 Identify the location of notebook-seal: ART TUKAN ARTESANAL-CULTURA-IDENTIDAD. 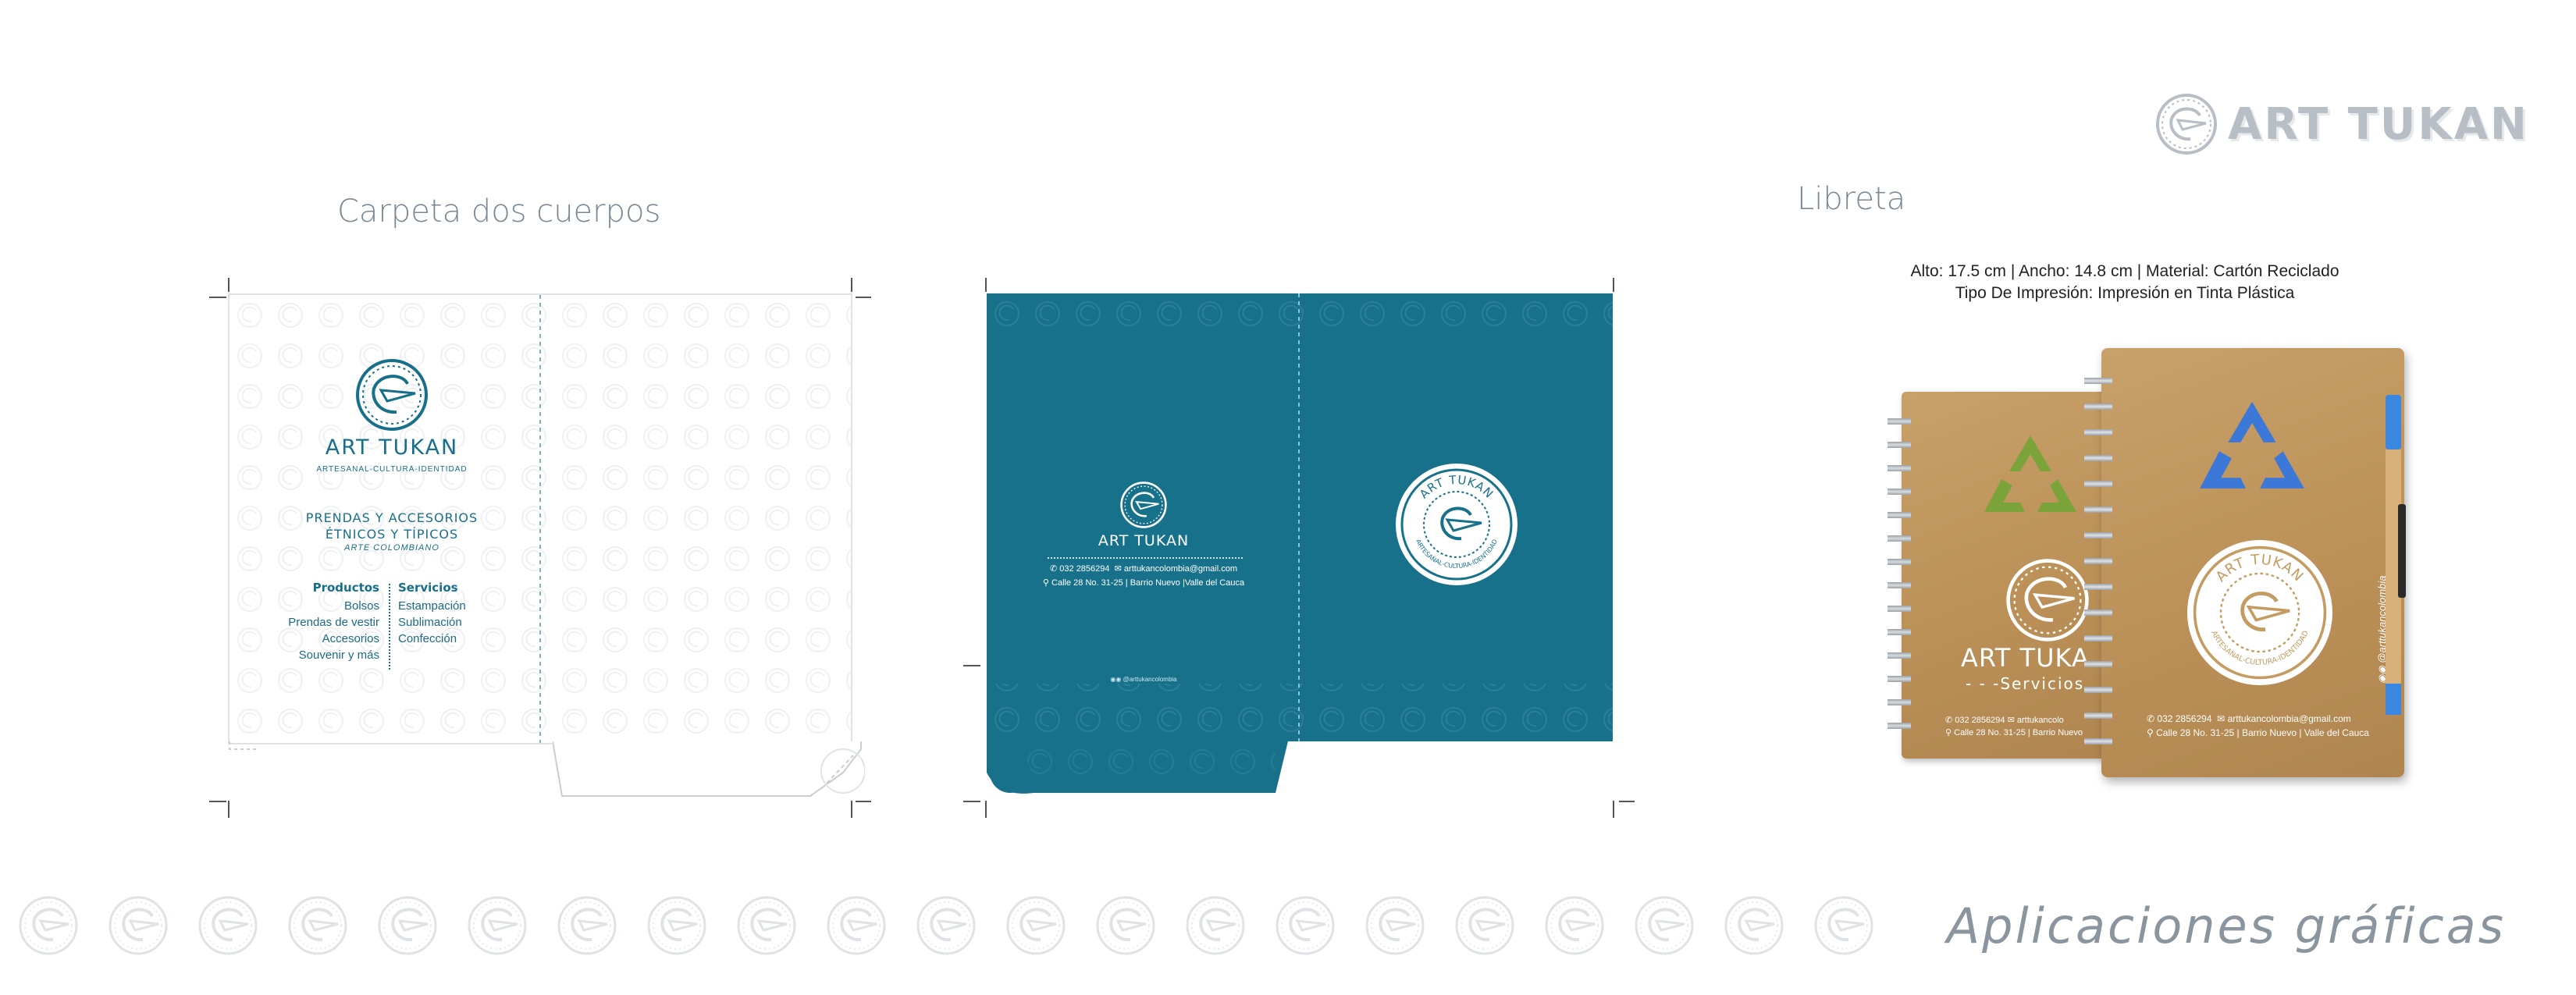
(2259, 613).